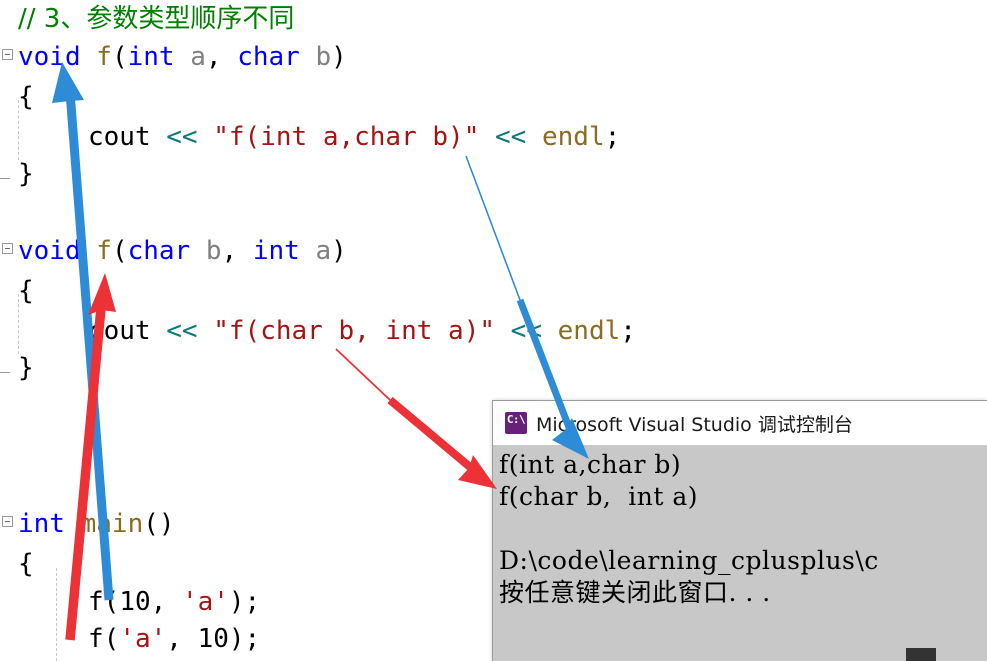 The width and height of the screenshot is (987, 661). I want to click on console-title-bar: C:\ Microsoft Visual Studio 调试控制台, so click(740, 423).